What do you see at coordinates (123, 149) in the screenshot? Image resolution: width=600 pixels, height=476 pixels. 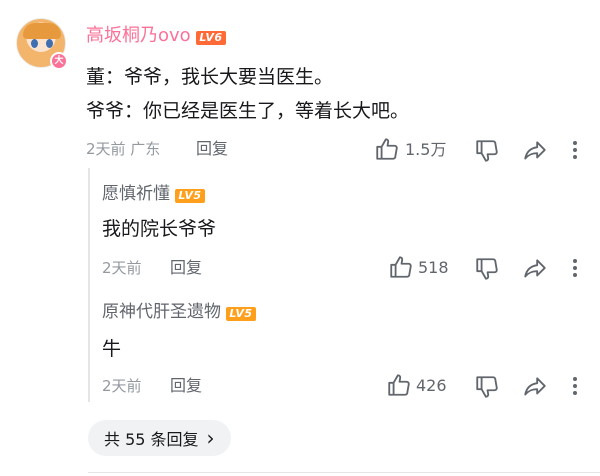 I see `comment-time-location: 2天前 广东` at bounding box center [123, 149].